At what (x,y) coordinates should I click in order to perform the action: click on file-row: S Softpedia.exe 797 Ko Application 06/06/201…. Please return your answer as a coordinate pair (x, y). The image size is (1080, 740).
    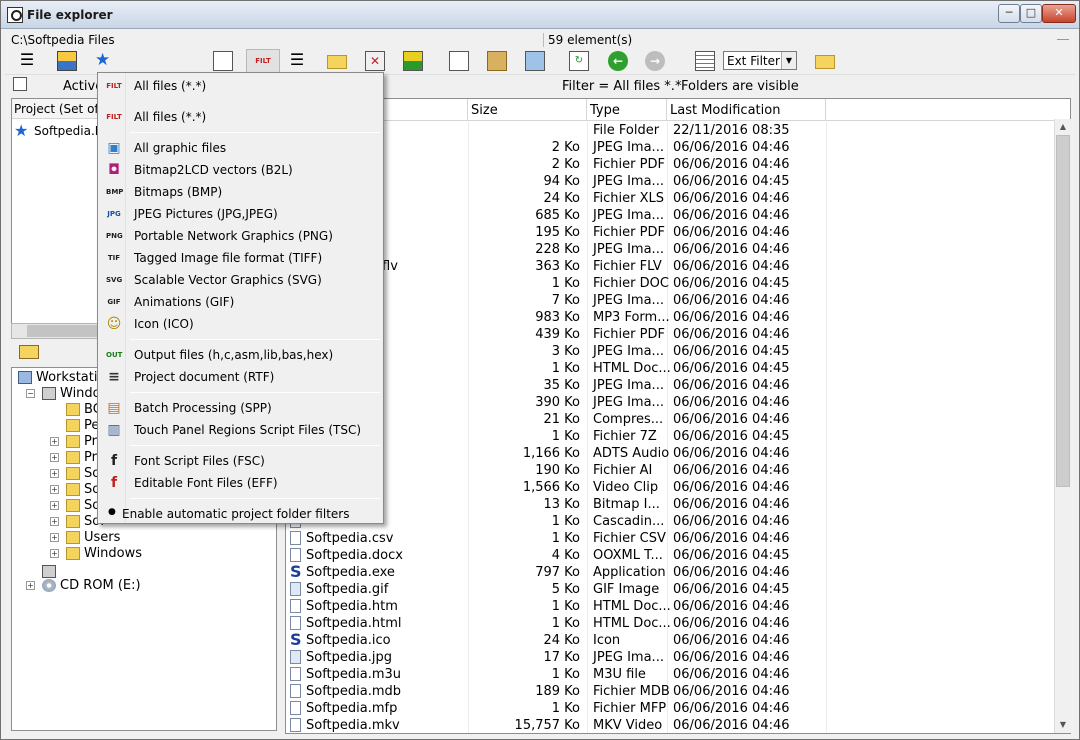
    Looking at the image, I should click on (671, 572).